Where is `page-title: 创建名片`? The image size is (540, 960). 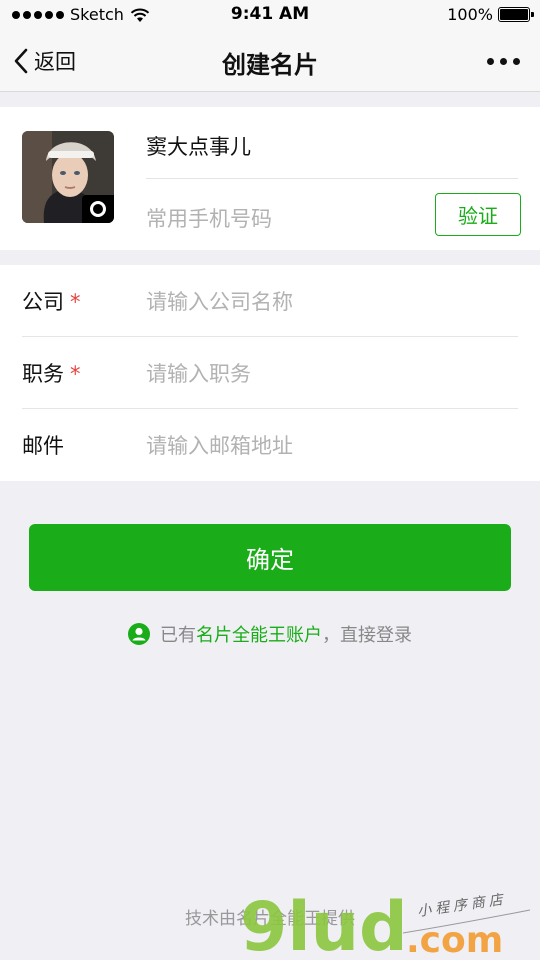 page-title: 创建名片 is located at coordinates (270, 65).